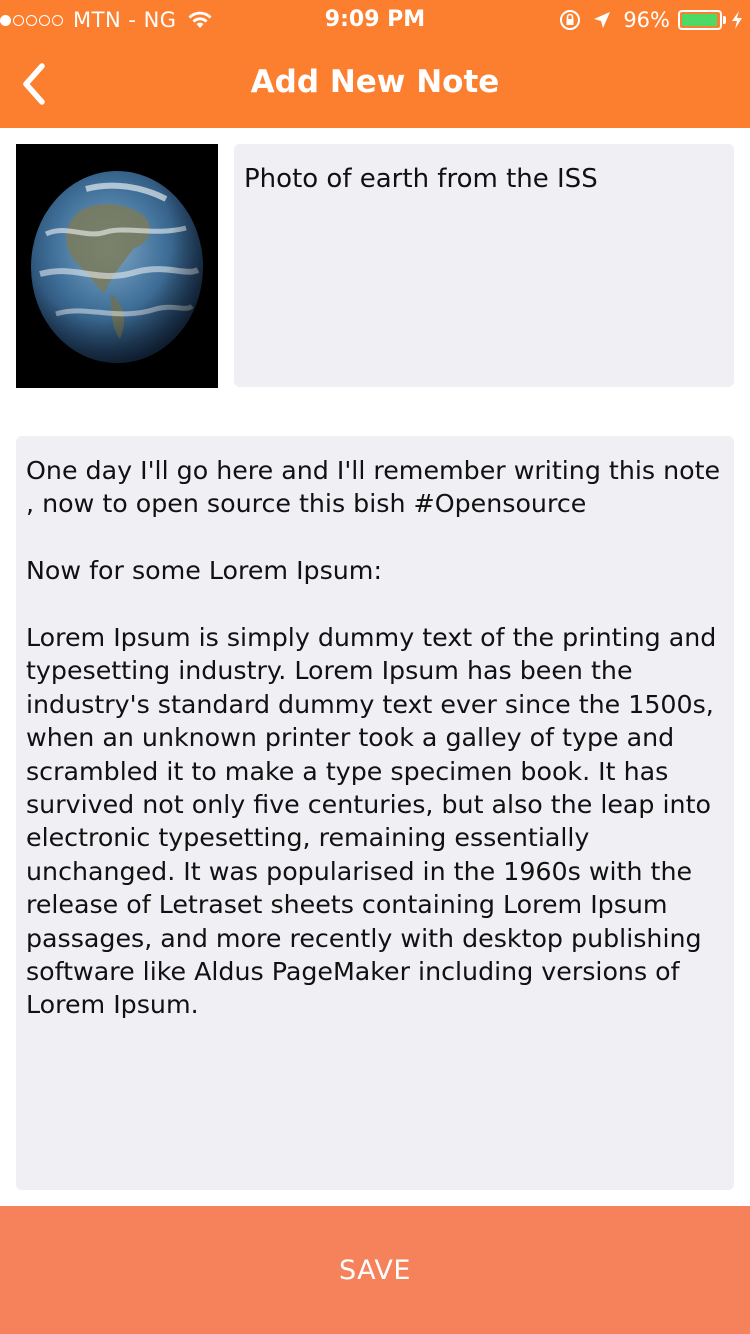  Describe the element at coordinates (375, 20) in the screenshot. I see `status-bar: MTN - NG 9:09 PM 96%` at that location.